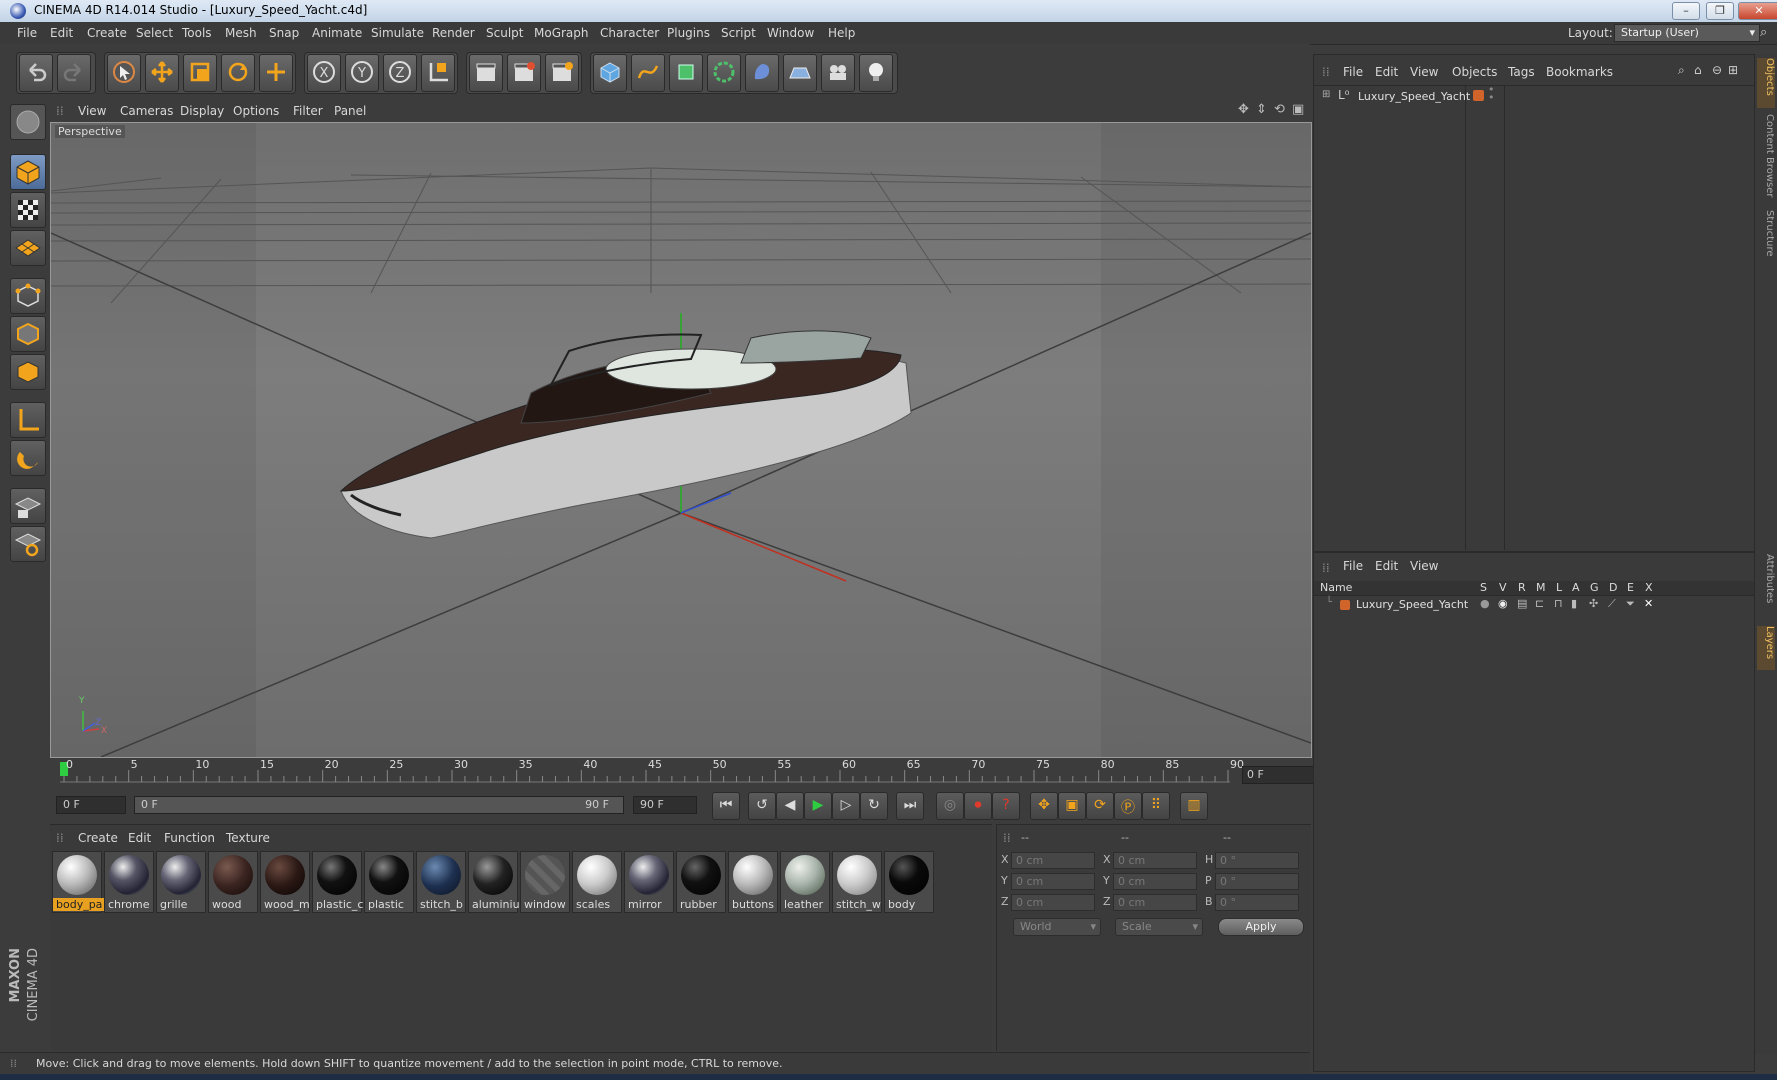 Image resolution: width=1777 pixels, height=1080 pixels. What do you see at coordinates (800, 73) in the screenshot?
I see `floor-button` at bounding box center [800, 73].